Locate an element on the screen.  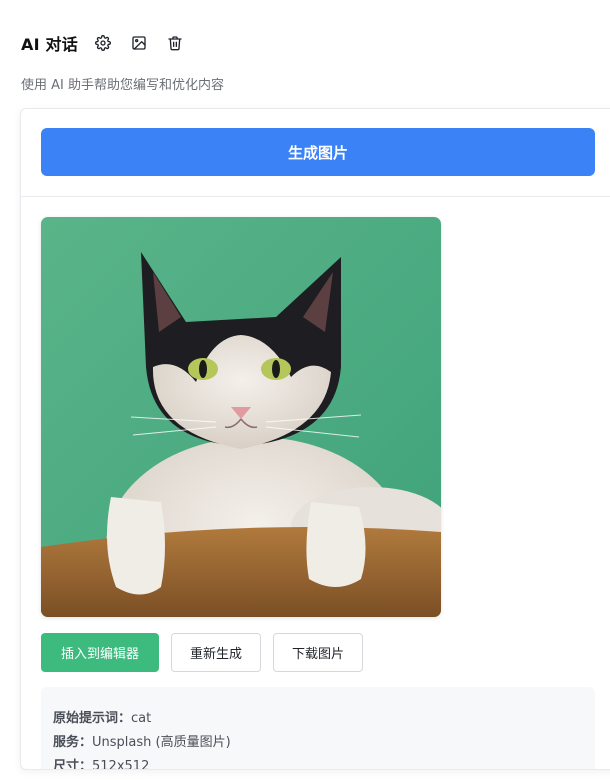
info-size-key: 尺寸： is located at coordinates (73, 764).